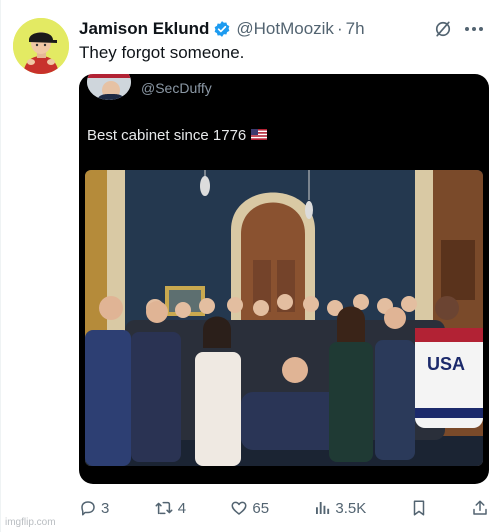 Image resolution: width=500 pixels, height=532 pixels. What do you see at coordinates (30, 522) in the screenshot?
I see `imgflip-watermark: imgflip.com` at bounding box center [30, 522].